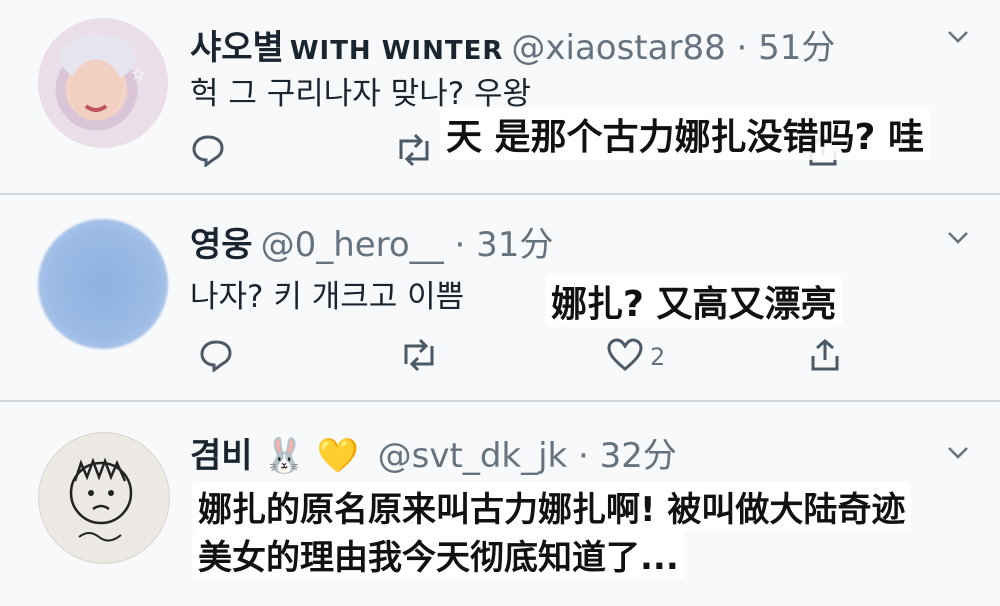  What do you see at coordinates (361, 94) in the screenshot?
I see `tweet-text: 헉 그 구리나자 맞나? 우왕` at bounding box center [361, 94].